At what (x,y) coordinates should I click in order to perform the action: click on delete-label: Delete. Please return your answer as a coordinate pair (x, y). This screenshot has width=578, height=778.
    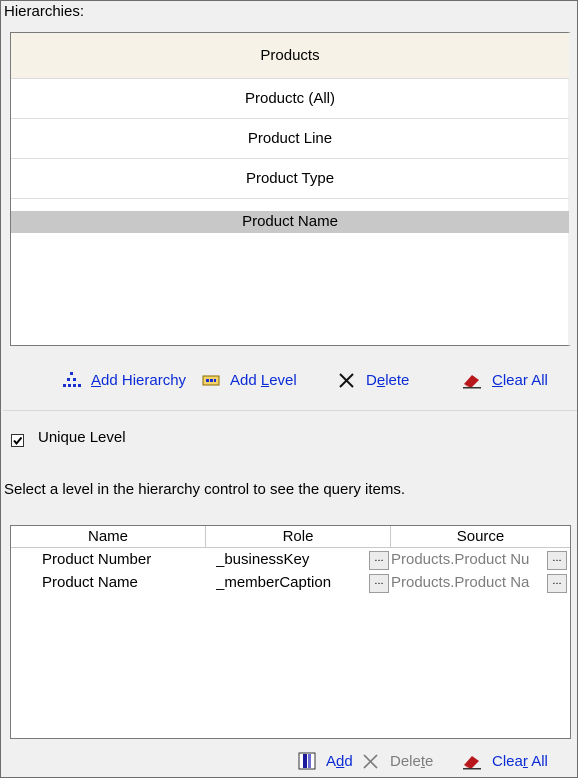
    Looking at the image, I should click on (388, 380).